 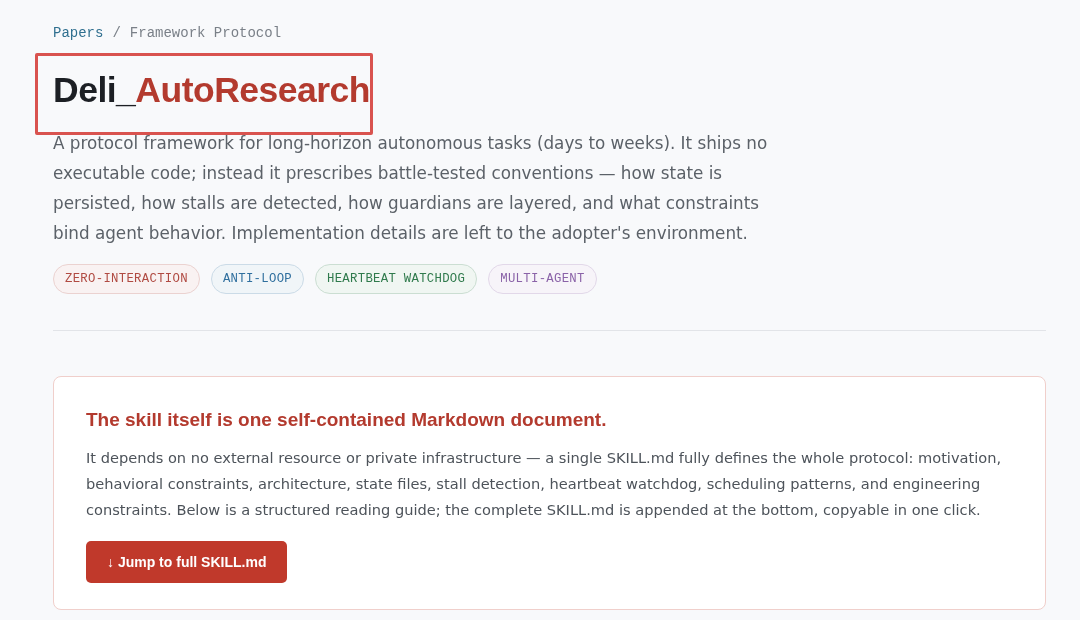 I want to click on tag: MULTI-AGENT, so click(x=542, y=279).